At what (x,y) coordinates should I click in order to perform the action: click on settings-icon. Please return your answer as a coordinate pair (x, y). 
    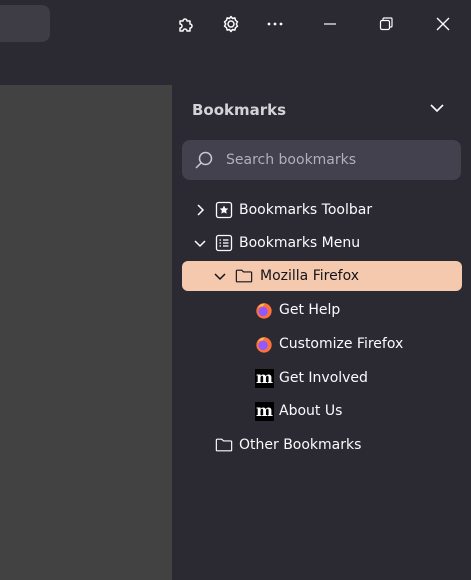
    Looking at the image, I should click on (231, 24).